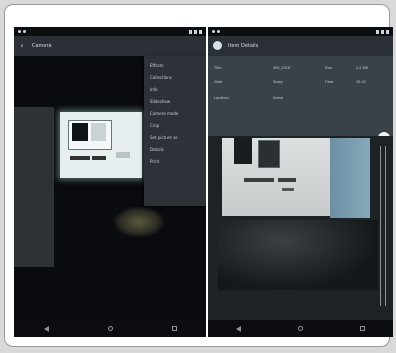  Describe the element at coordinates (300, 84) in the screenshot. I see `details-row: Date Today Time 10:42` at that location.